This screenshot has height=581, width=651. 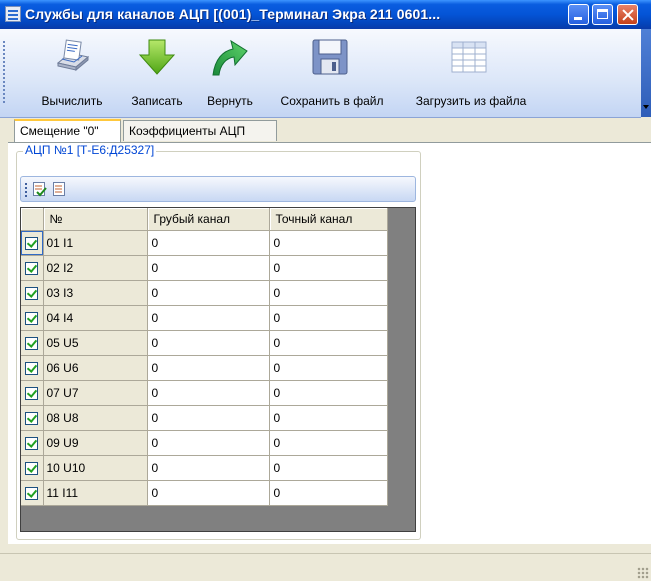 I want to click on column-header-number: №, so click(x=95, y=219).